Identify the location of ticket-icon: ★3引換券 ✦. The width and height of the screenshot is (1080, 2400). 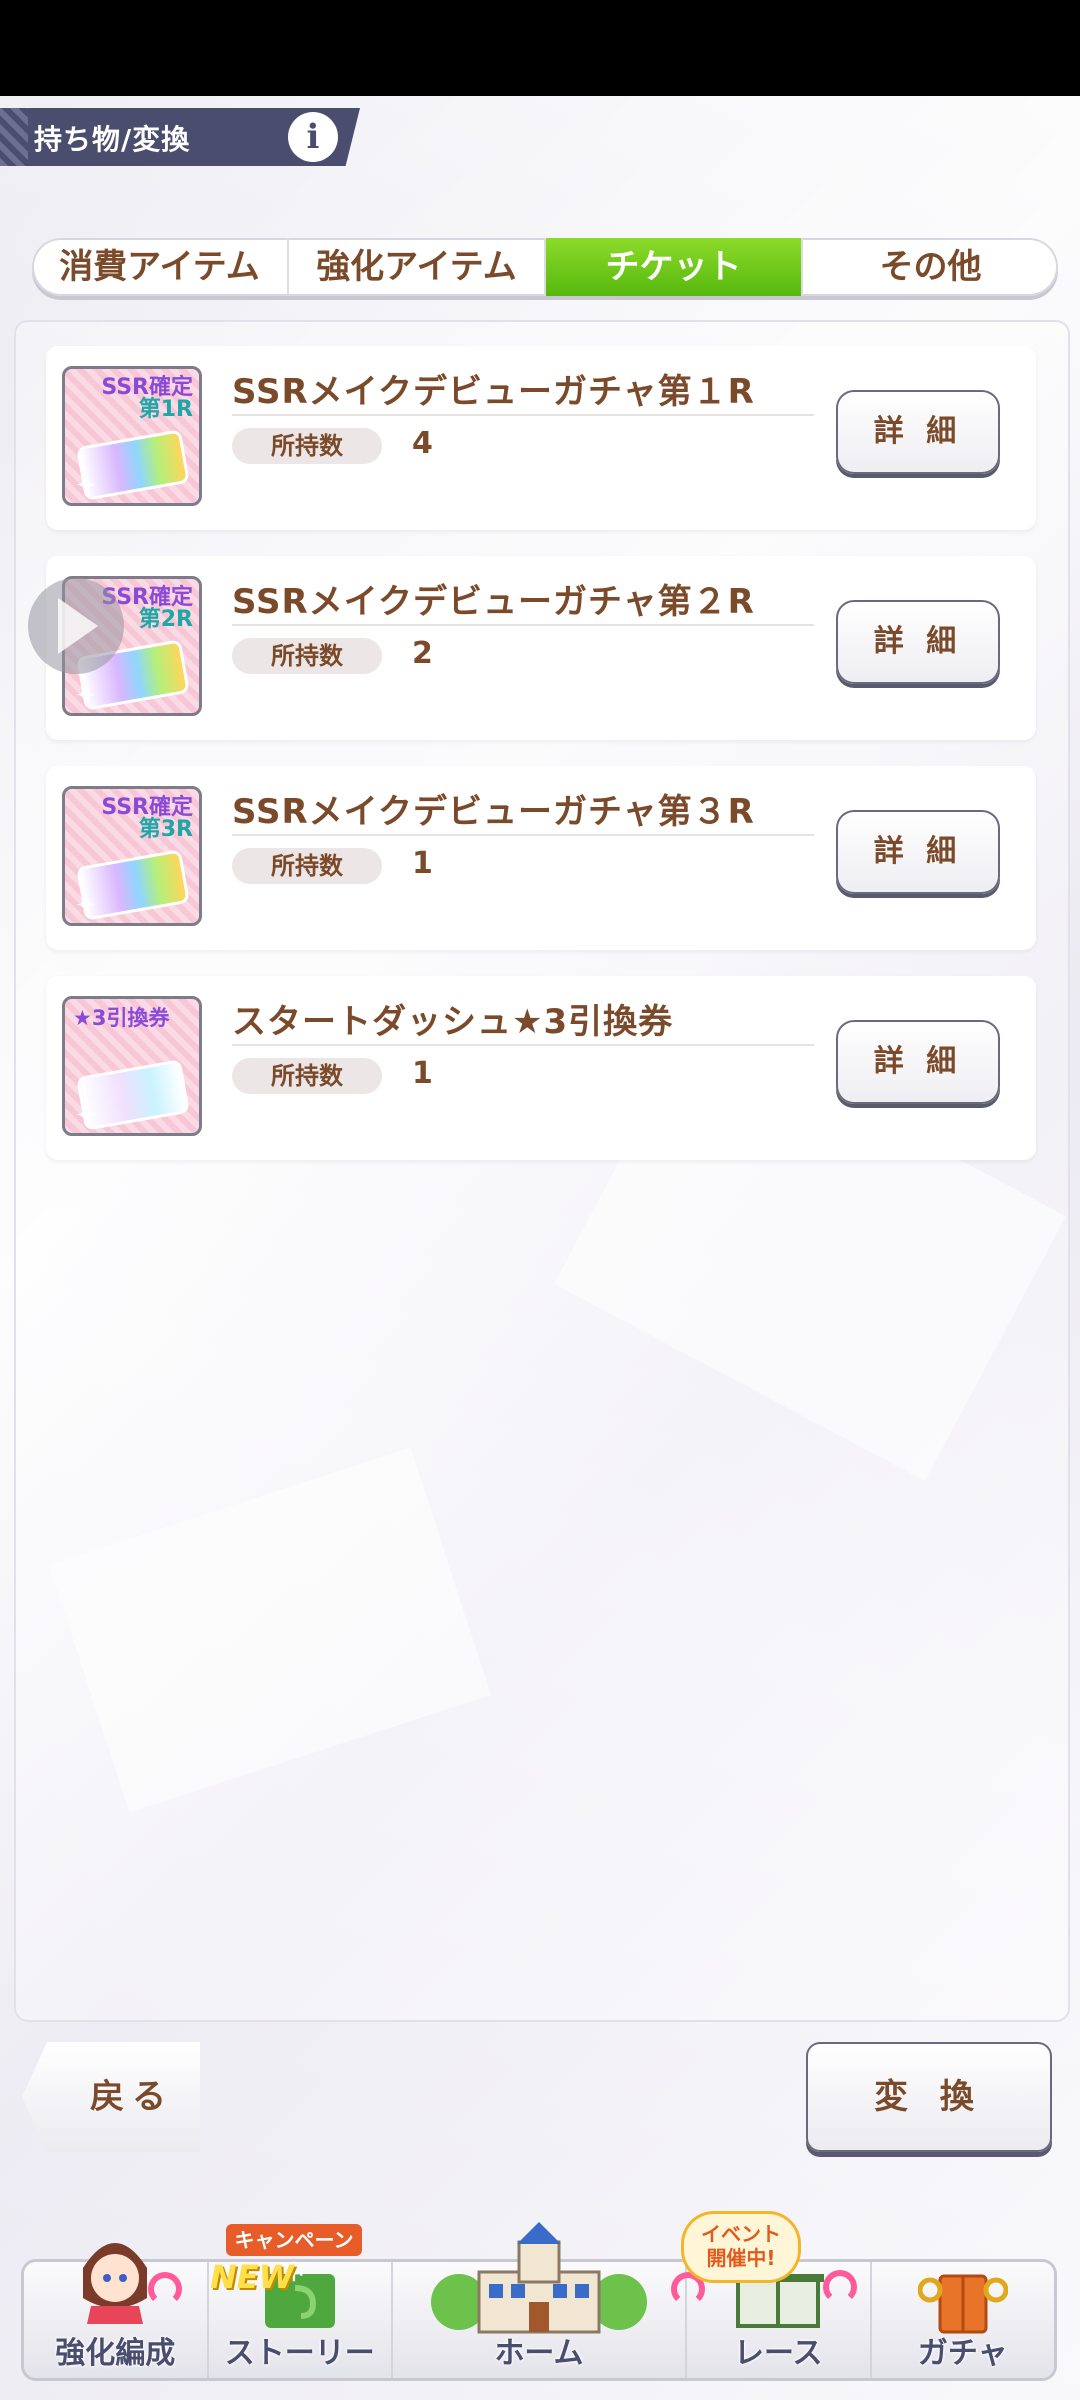
(132, 1066).